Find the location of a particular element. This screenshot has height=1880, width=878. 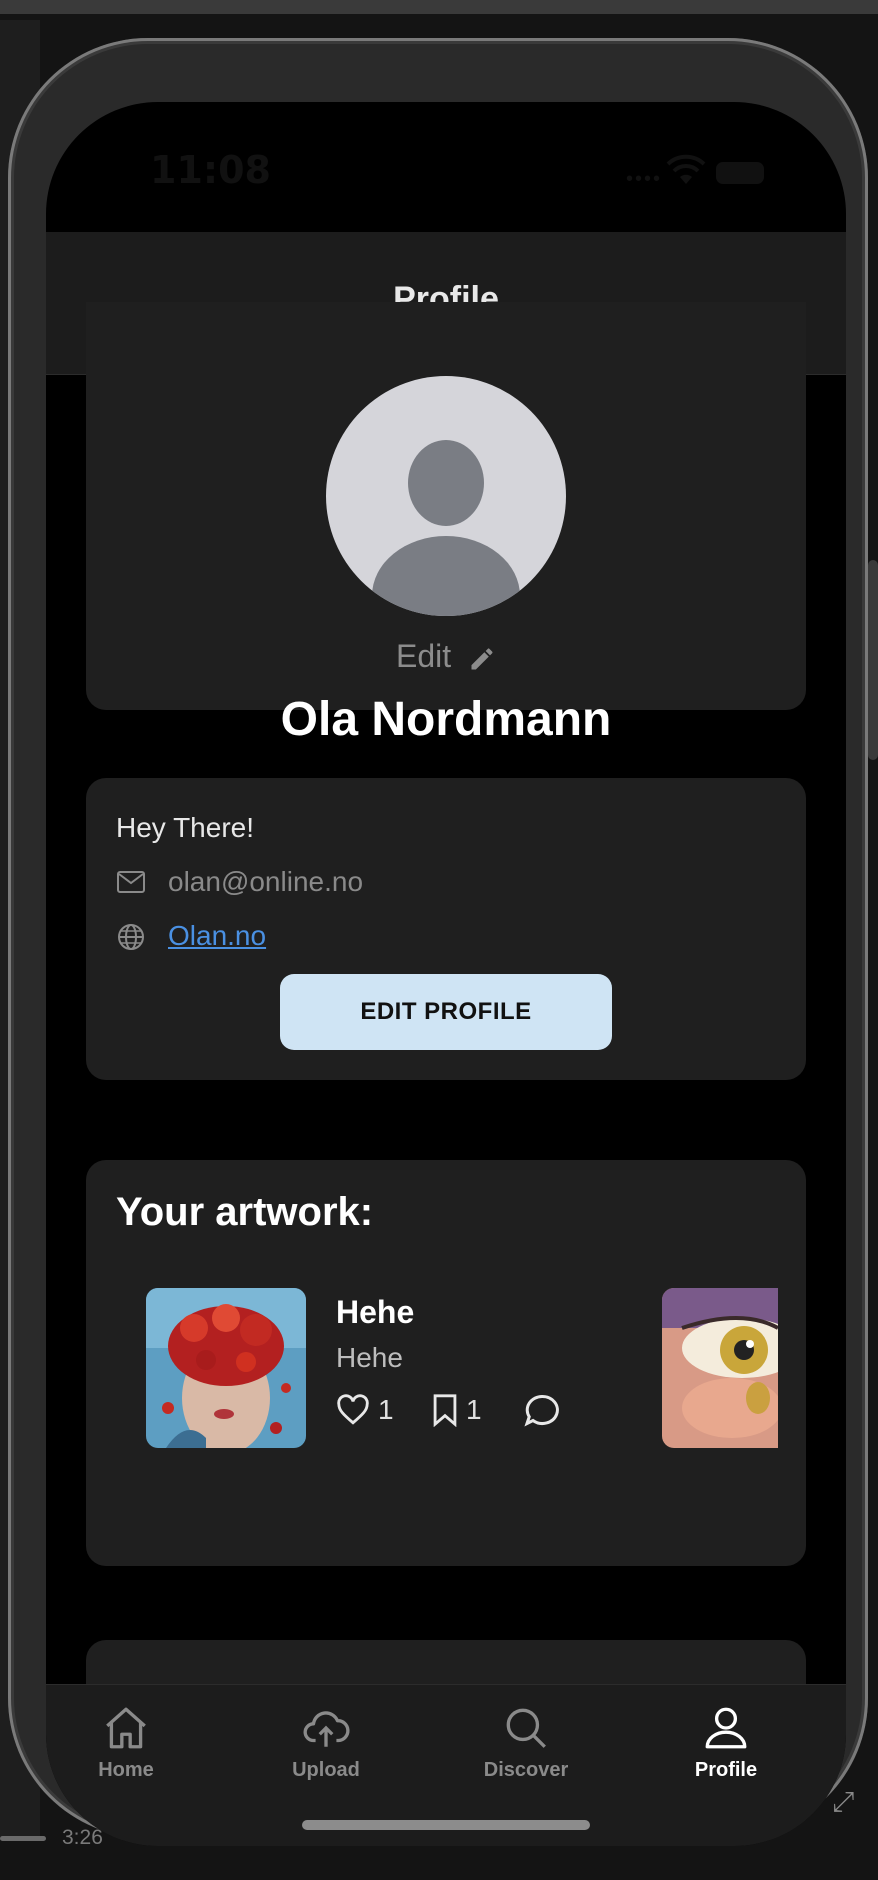

artwork-carousel: Hehe Hehe 1 1 is located at coordinates (446, 1364).